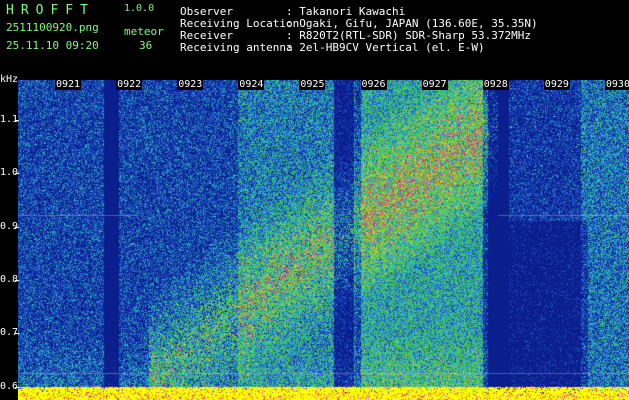 This screenshot has width=629, height=400. What do you see at coordinates (236, 47) in the screenshot?
I see `antenna-label: Receiving antenna` at bounding box center [236, 47].